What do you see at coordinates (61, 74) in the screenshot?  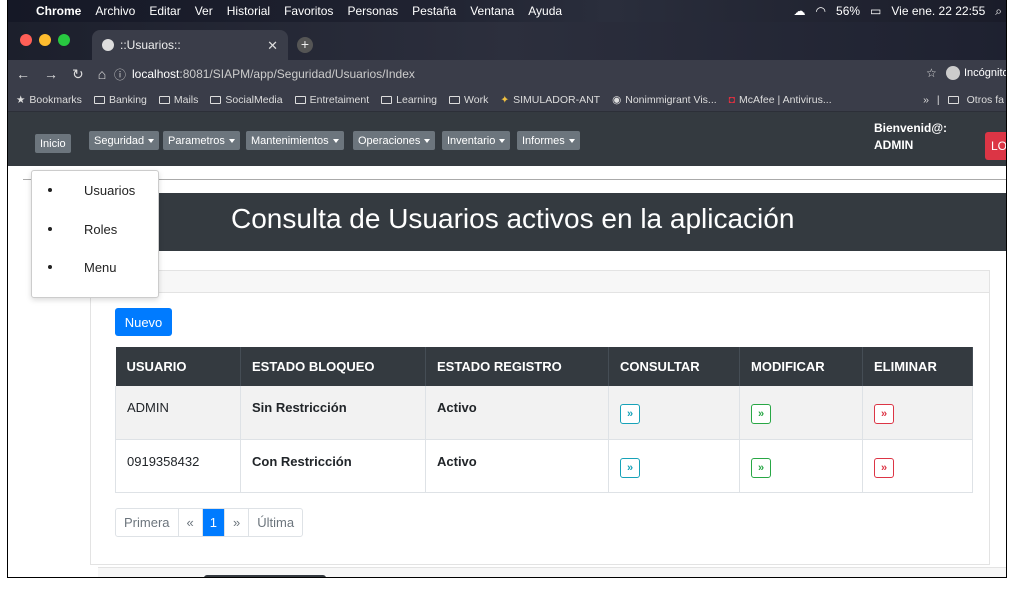 I see `nav-buttons: ← → ↻ ⌂` at bounding box center [61, 74].